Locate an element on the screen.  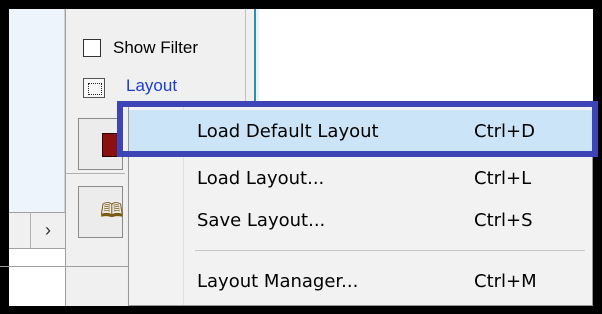
left-list-pane is located at coordinates (37, 110).